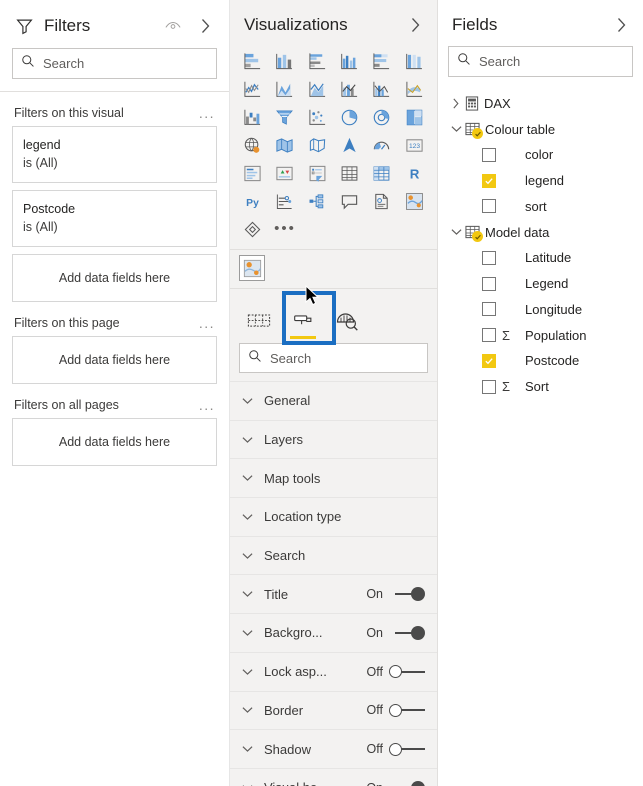  What do you see at coordinates (381, 201) in the screenshot?
I see `viz-paginated-report` at bounding box center [381, 201].